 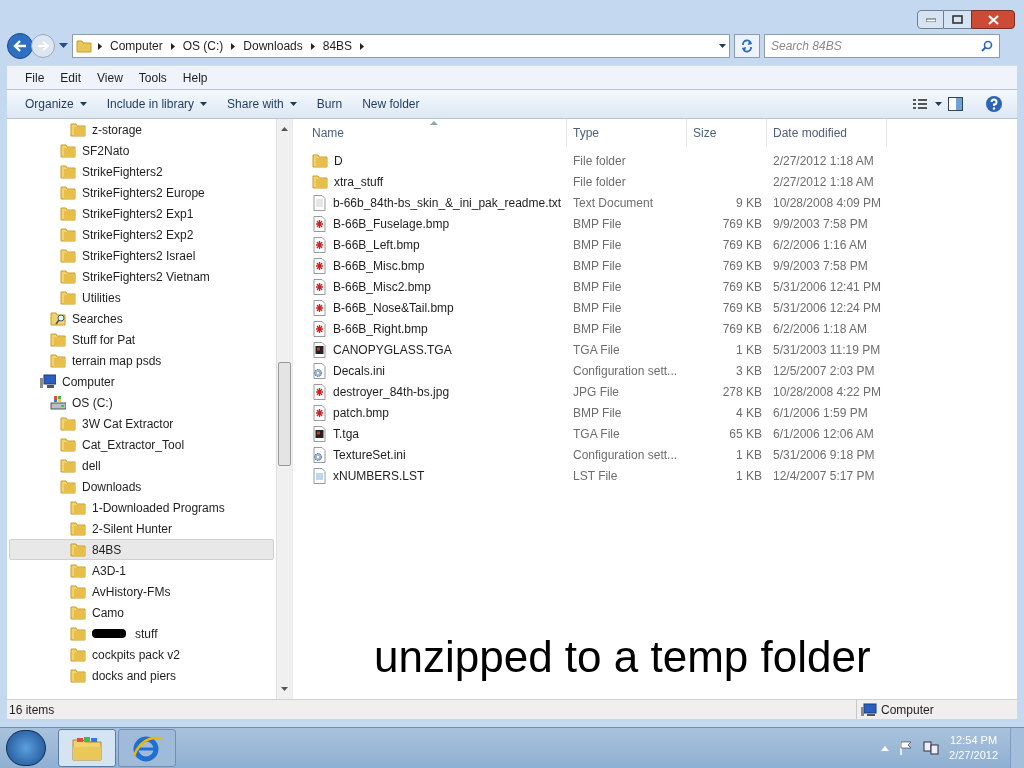 I want to click on file-type: BMP File, so click(x=597, y=329).